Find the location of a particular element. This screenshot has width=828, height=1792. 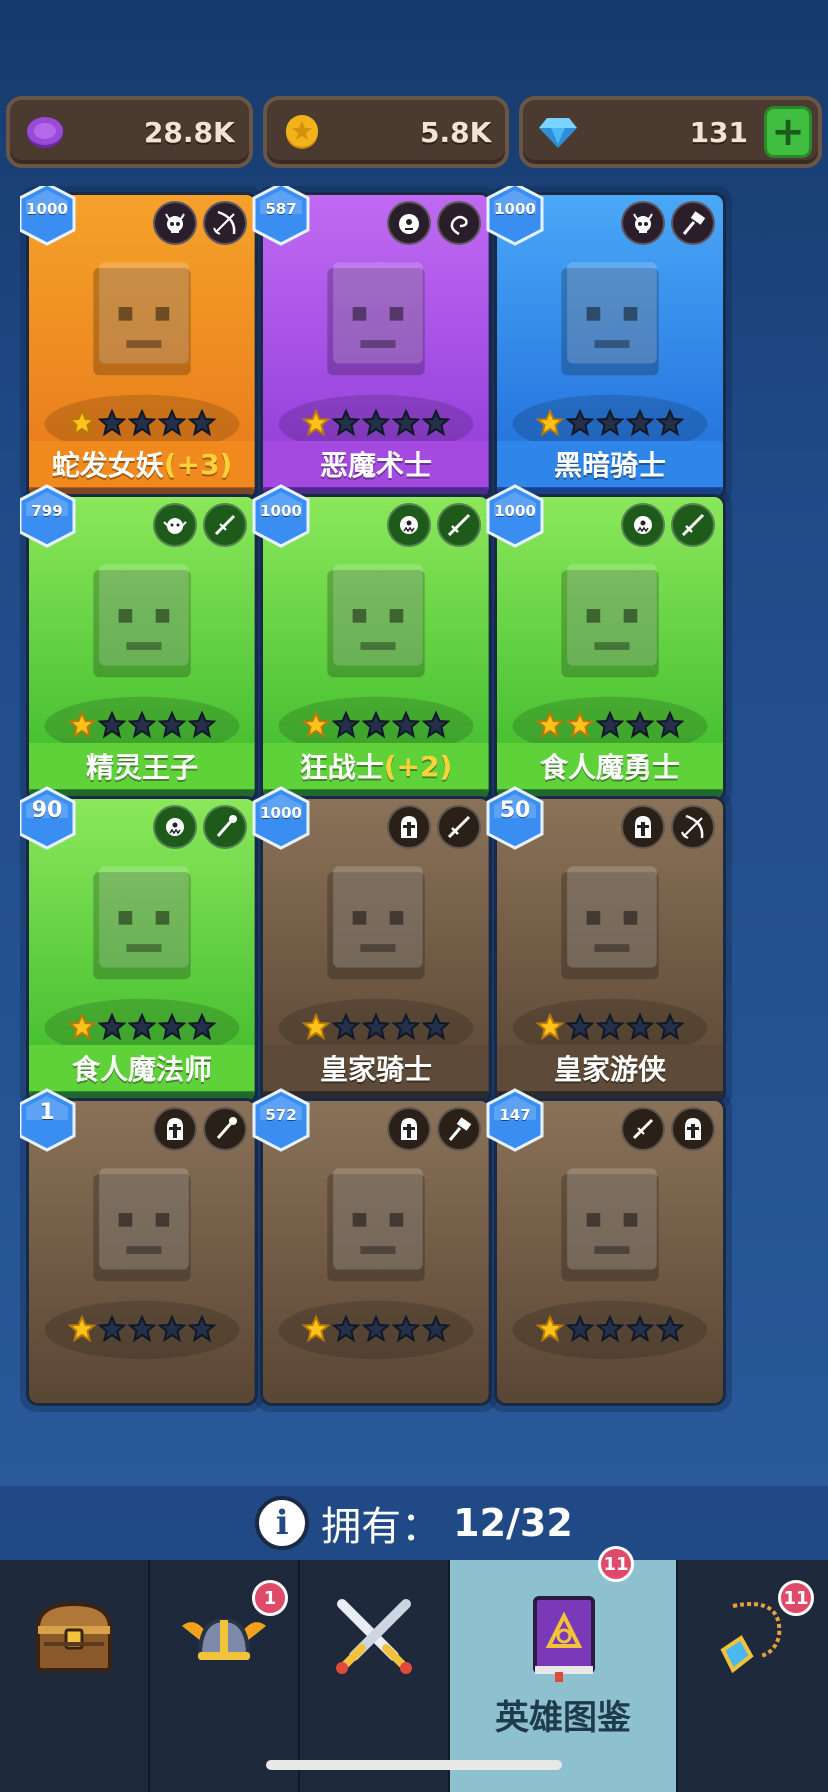

nav-battle is located at coordinates (375, 1676).